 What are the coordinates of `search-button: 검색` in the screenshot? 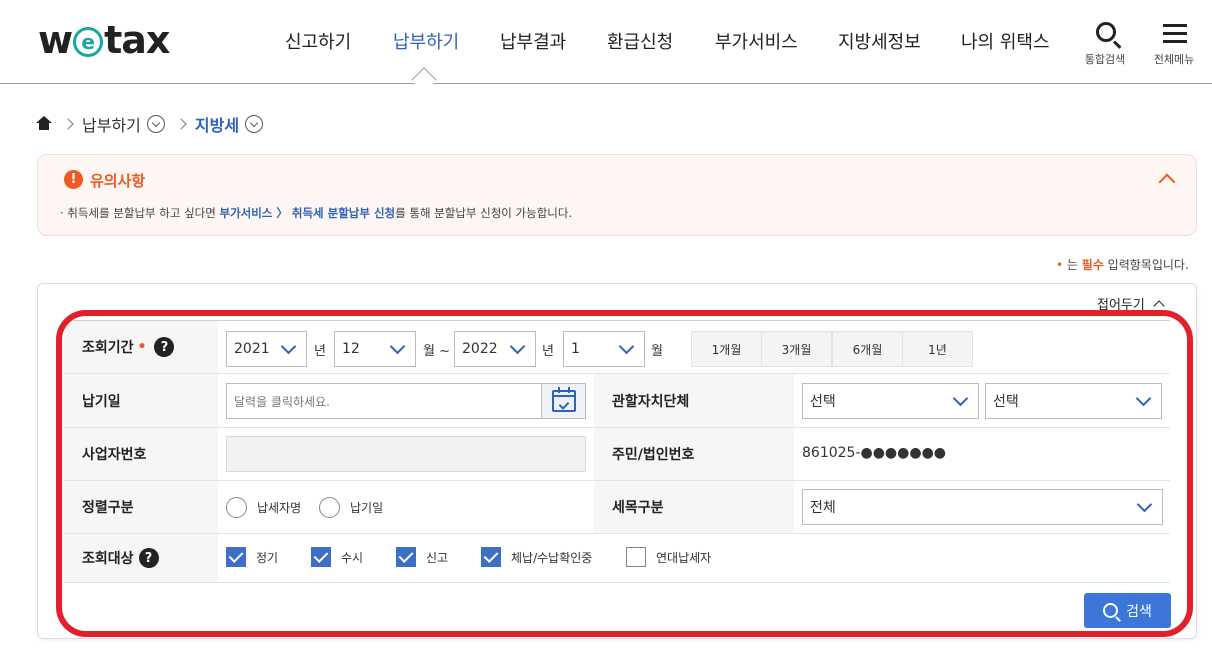 It's located at (1127, 610).